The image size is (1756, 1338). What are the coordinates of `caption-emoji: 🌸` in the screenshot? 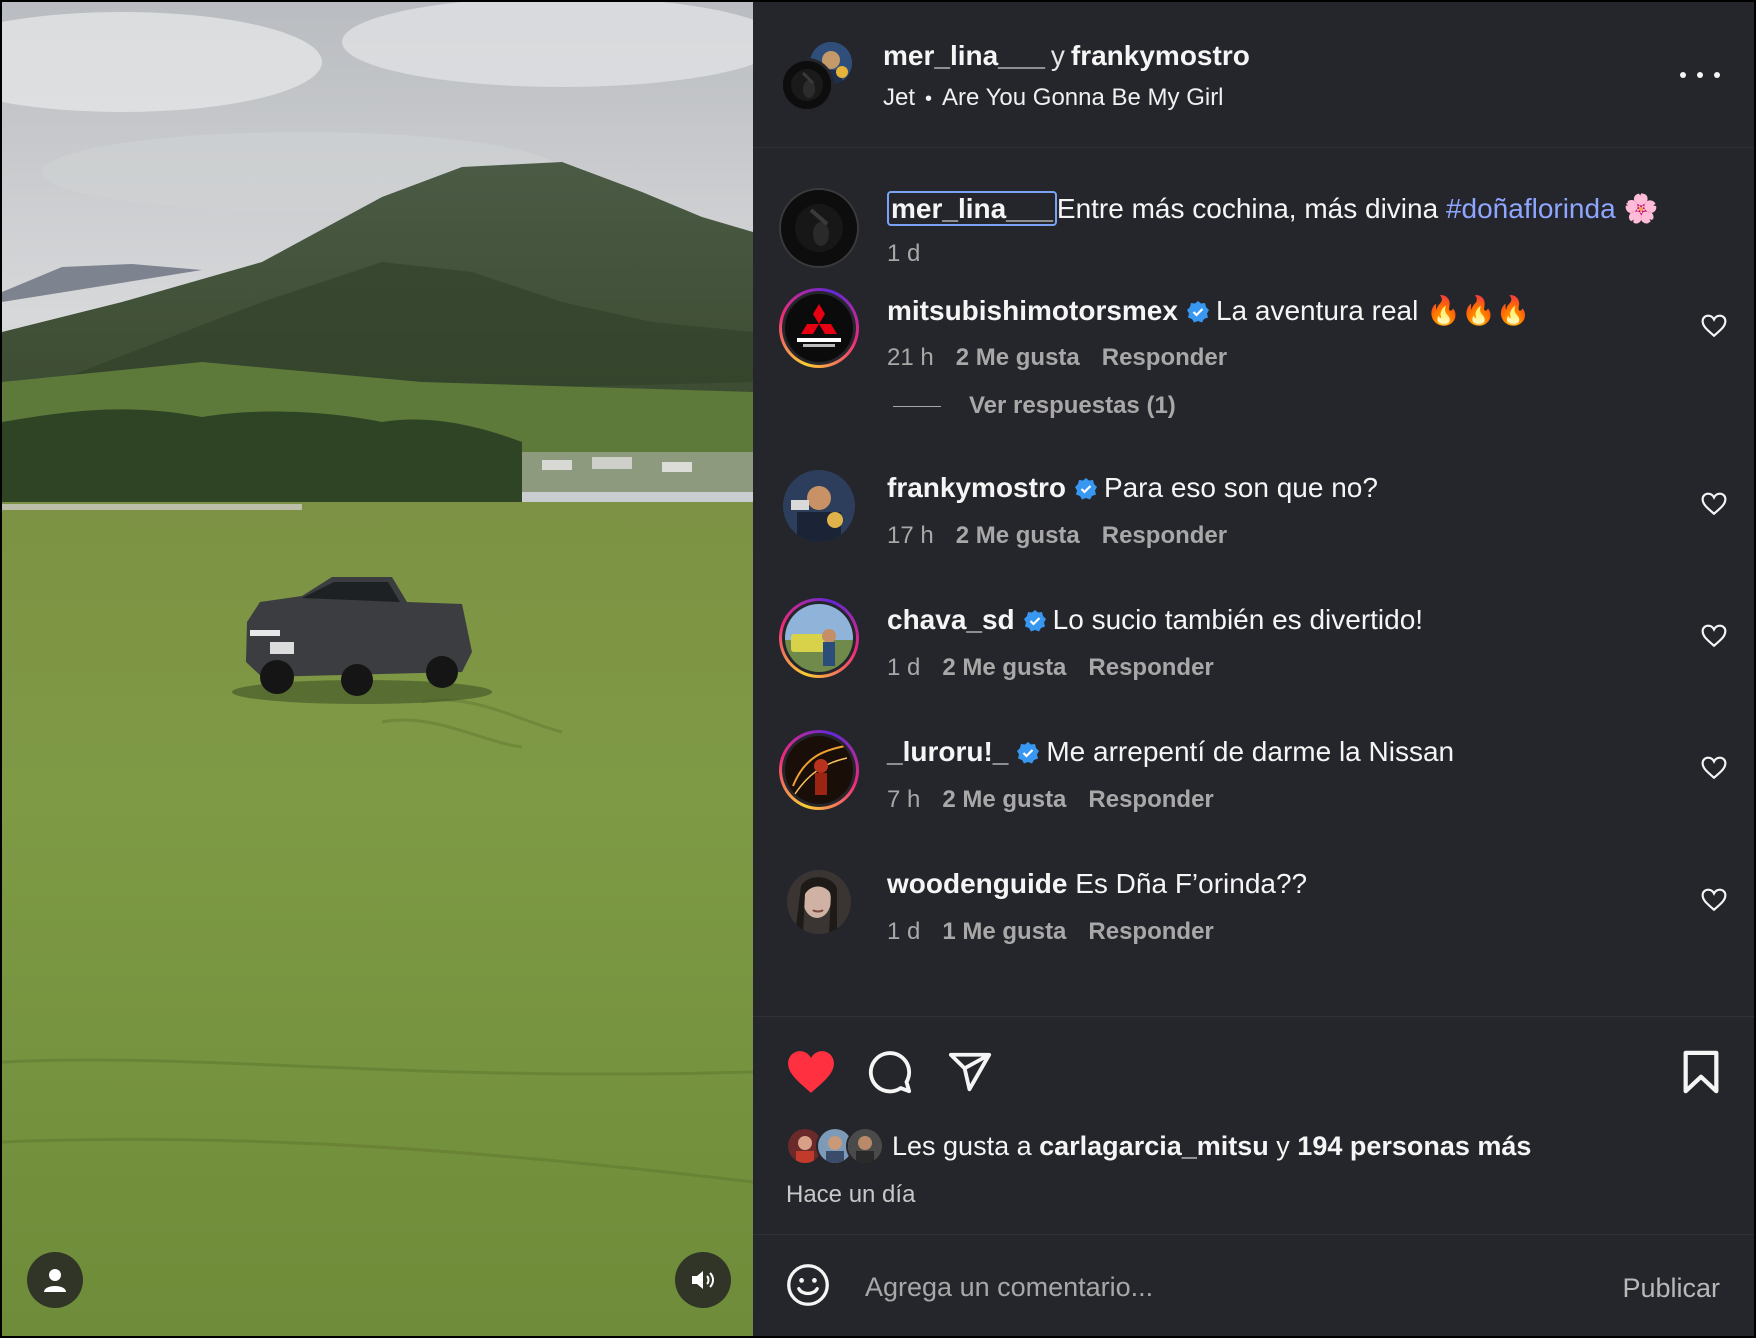 It's located at (1641, 208).